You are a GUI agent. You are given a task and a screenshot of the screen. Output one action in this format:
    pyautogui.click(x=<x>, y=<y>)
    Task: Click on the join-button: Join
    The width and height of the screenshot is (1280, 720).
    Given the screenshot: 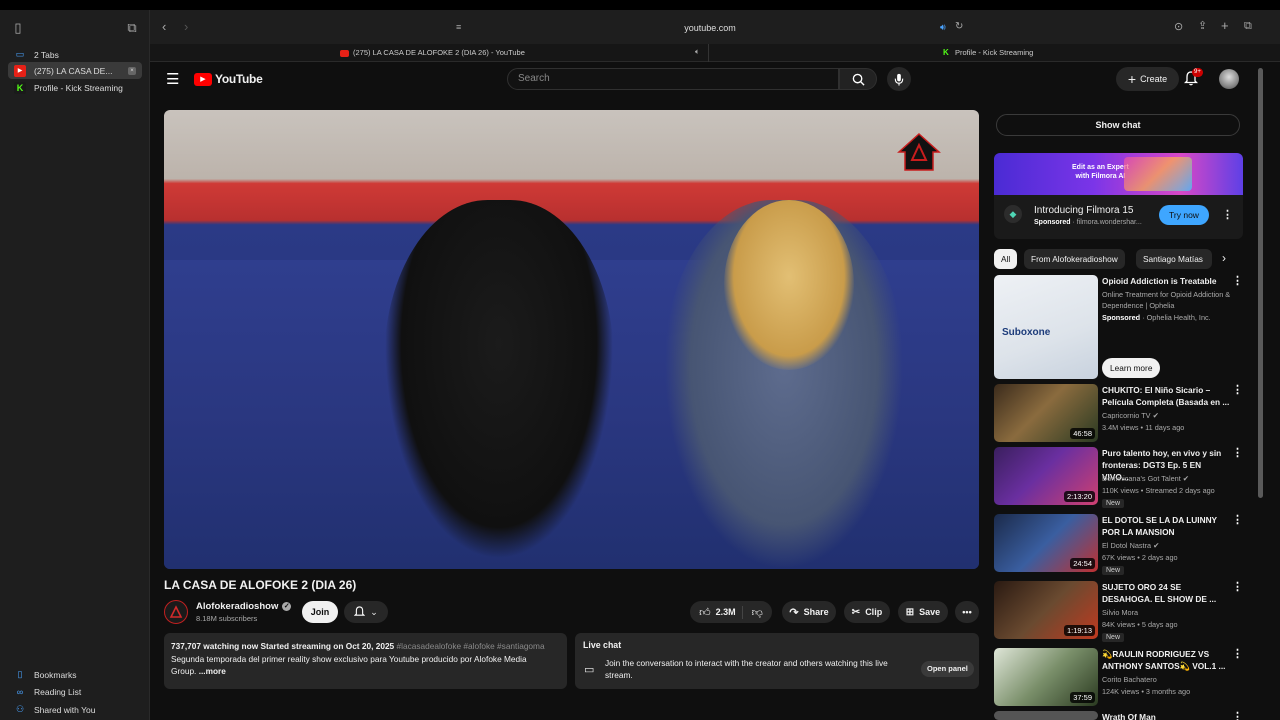 What is the action you would take?
    pyautogui.click(x=320, y=612)
    